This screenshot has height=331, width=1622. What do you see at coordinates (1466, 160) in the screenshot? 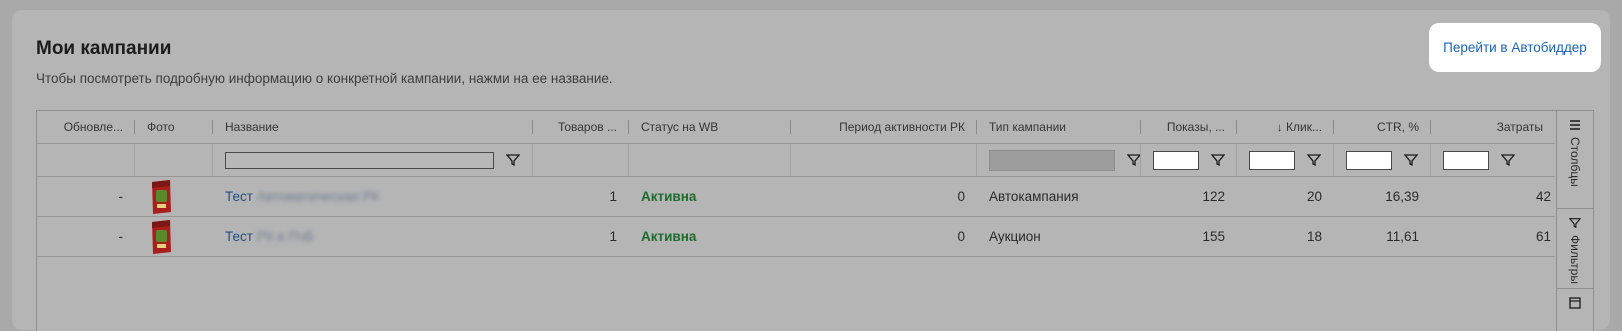
I see `cost-filter-input` at bounding box center [1466, 160].